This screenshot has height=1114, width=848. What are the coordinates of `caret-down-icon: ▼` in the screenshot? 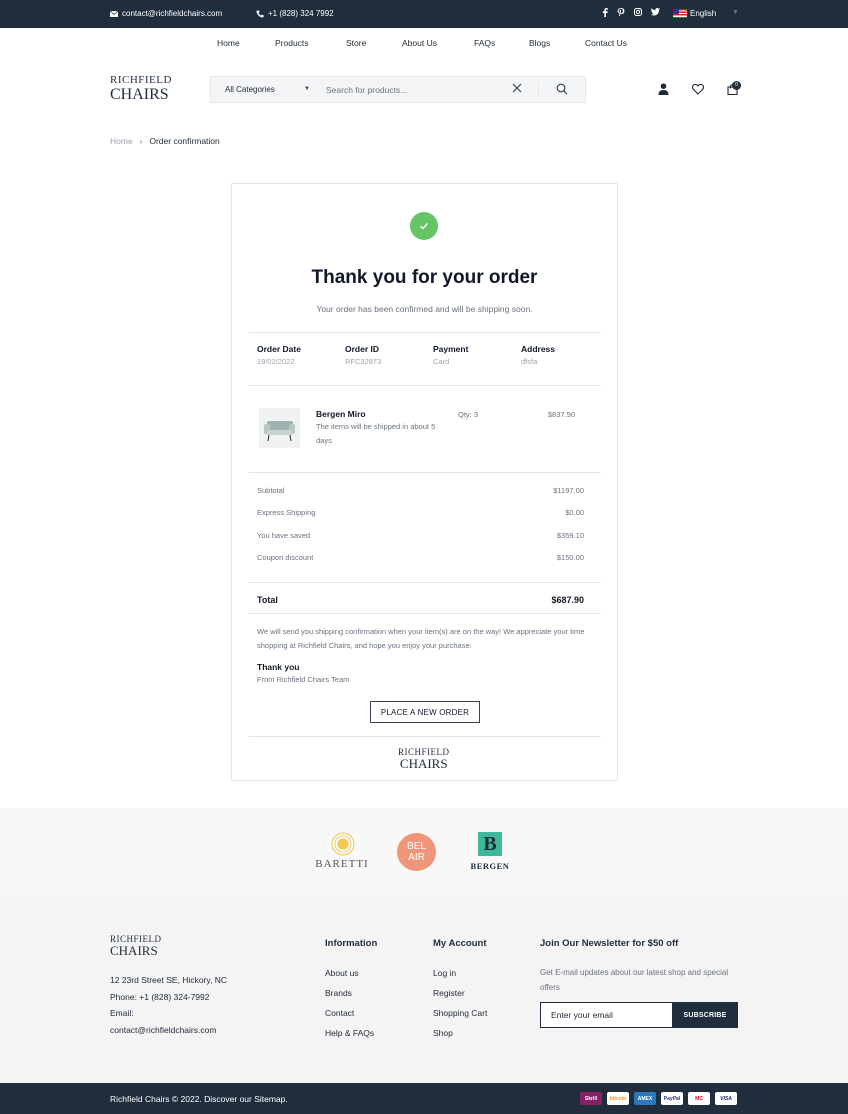 It's located at (307, 89).